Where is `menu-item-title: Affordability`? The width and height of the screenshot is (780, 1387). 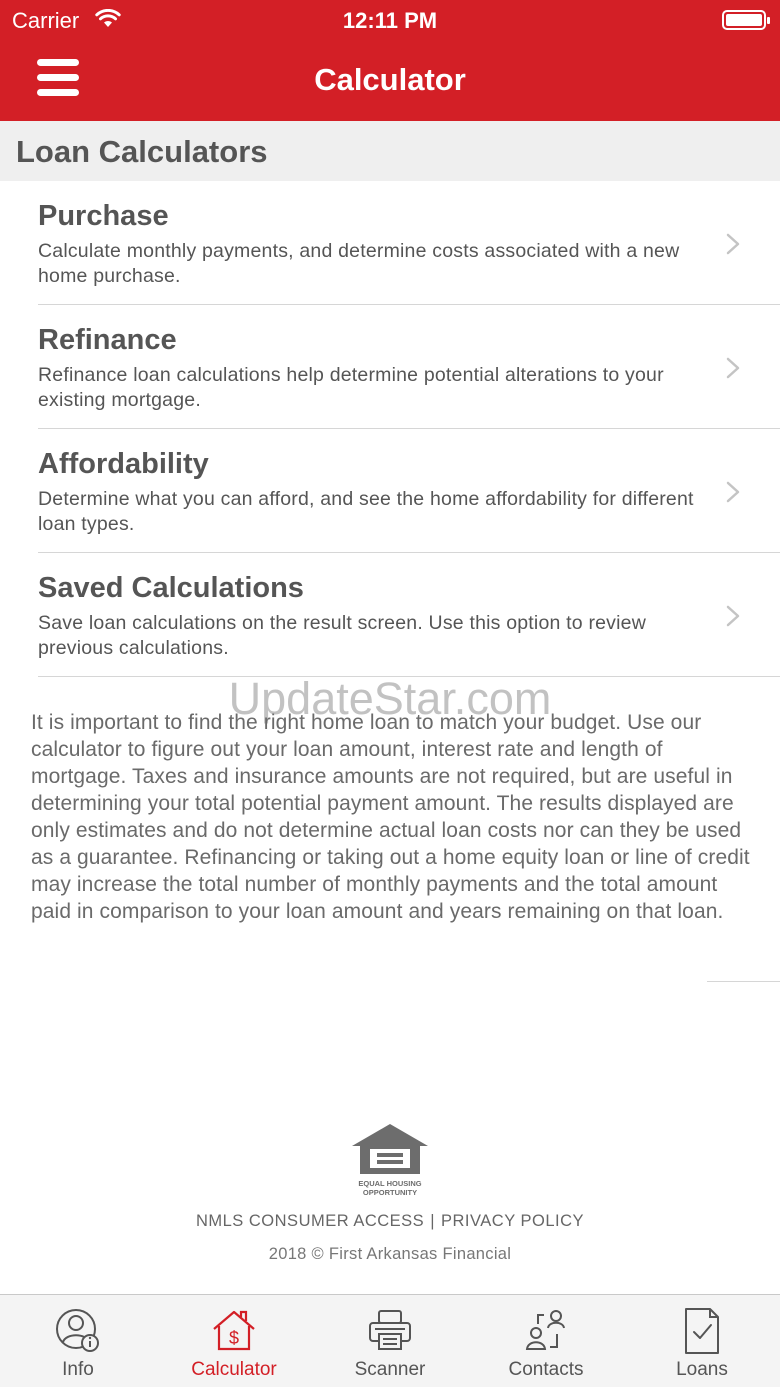
menu-item-title: Affordability is located at coordinates (123, 464).